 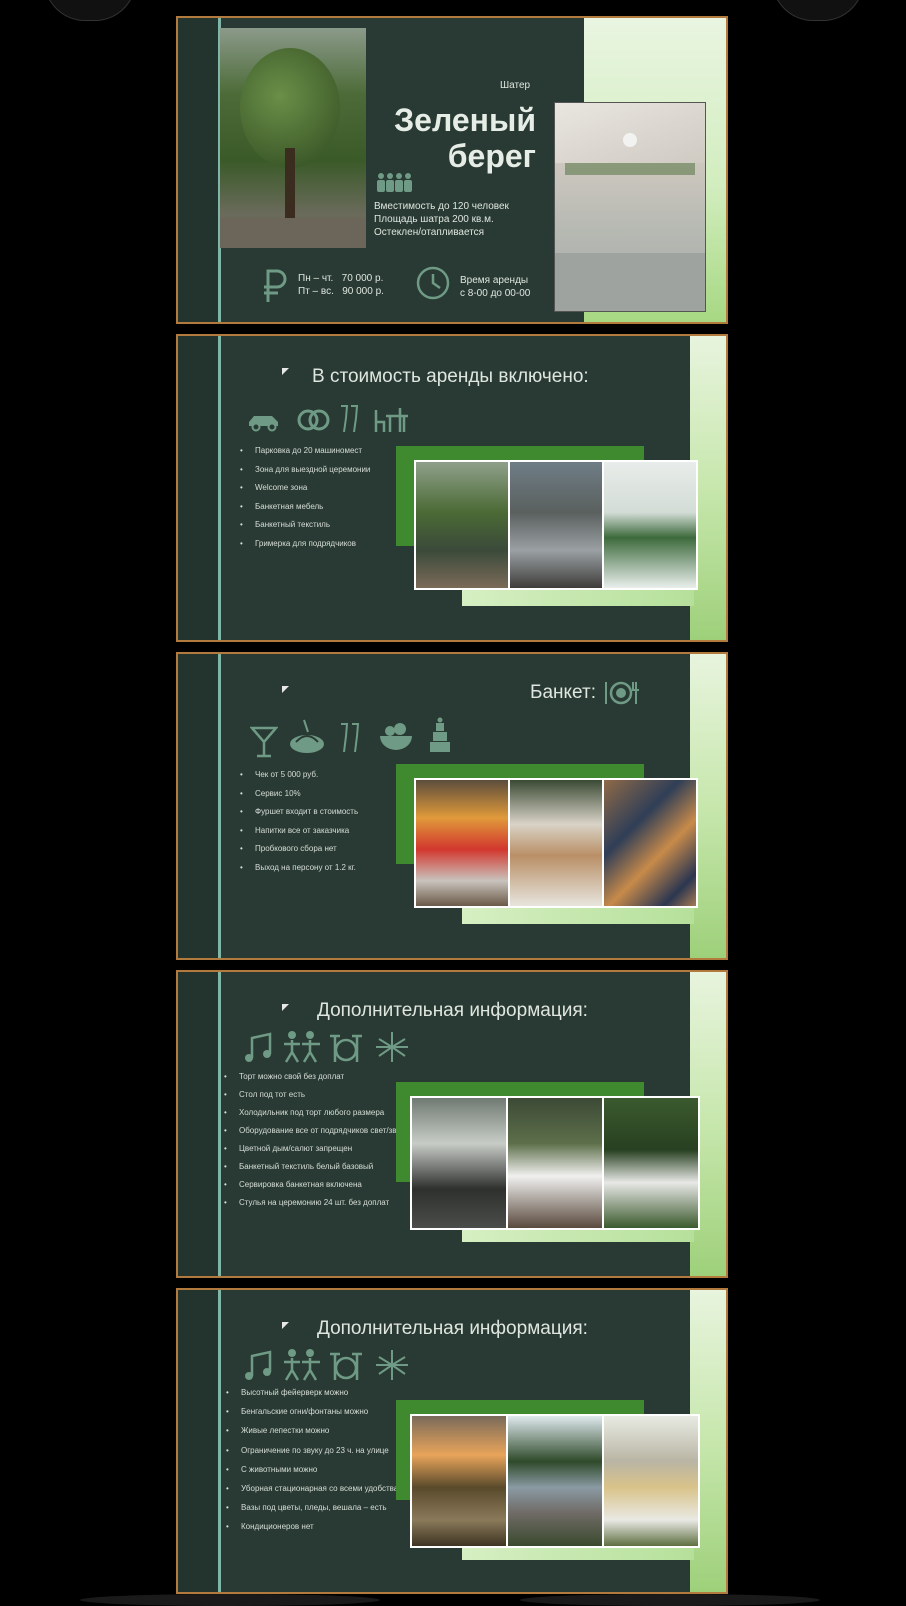 What do you see at coordinates (650, 843) in the screenshot?
I see `photo-appetizers` at bounding box center [650, 843].